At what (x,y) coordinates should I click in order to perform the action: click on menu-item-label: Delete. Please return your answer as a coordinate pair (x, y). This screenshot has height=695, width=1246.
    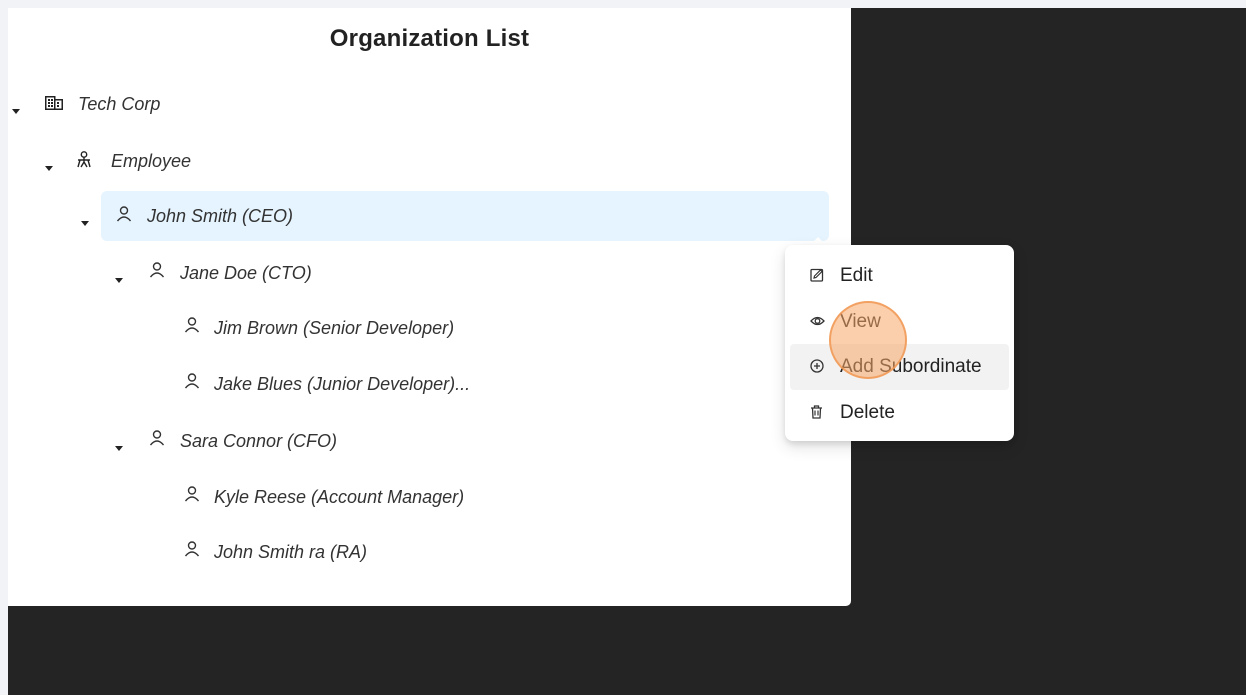
    Looking at the image, I should click on (867, 412).